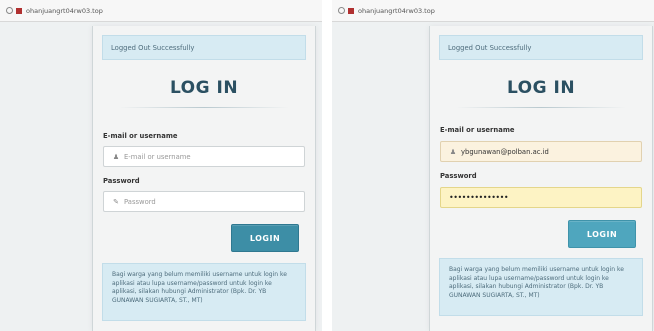  Describe the element at coordinates (140, 201) in the screenshot. I see `password-placeholder: Password` at that location.